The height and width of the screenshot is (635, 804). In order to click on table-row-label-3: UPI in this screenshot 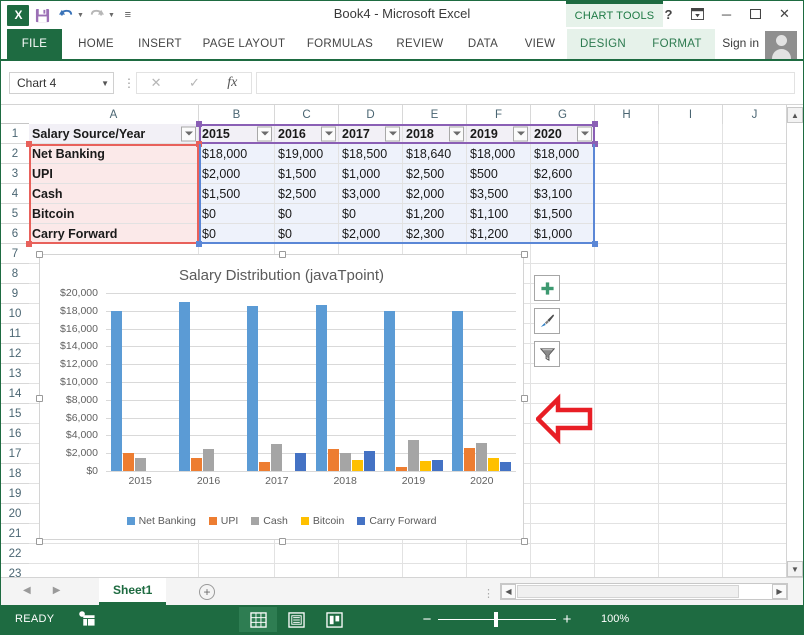, I will do `click(114, 174)`.